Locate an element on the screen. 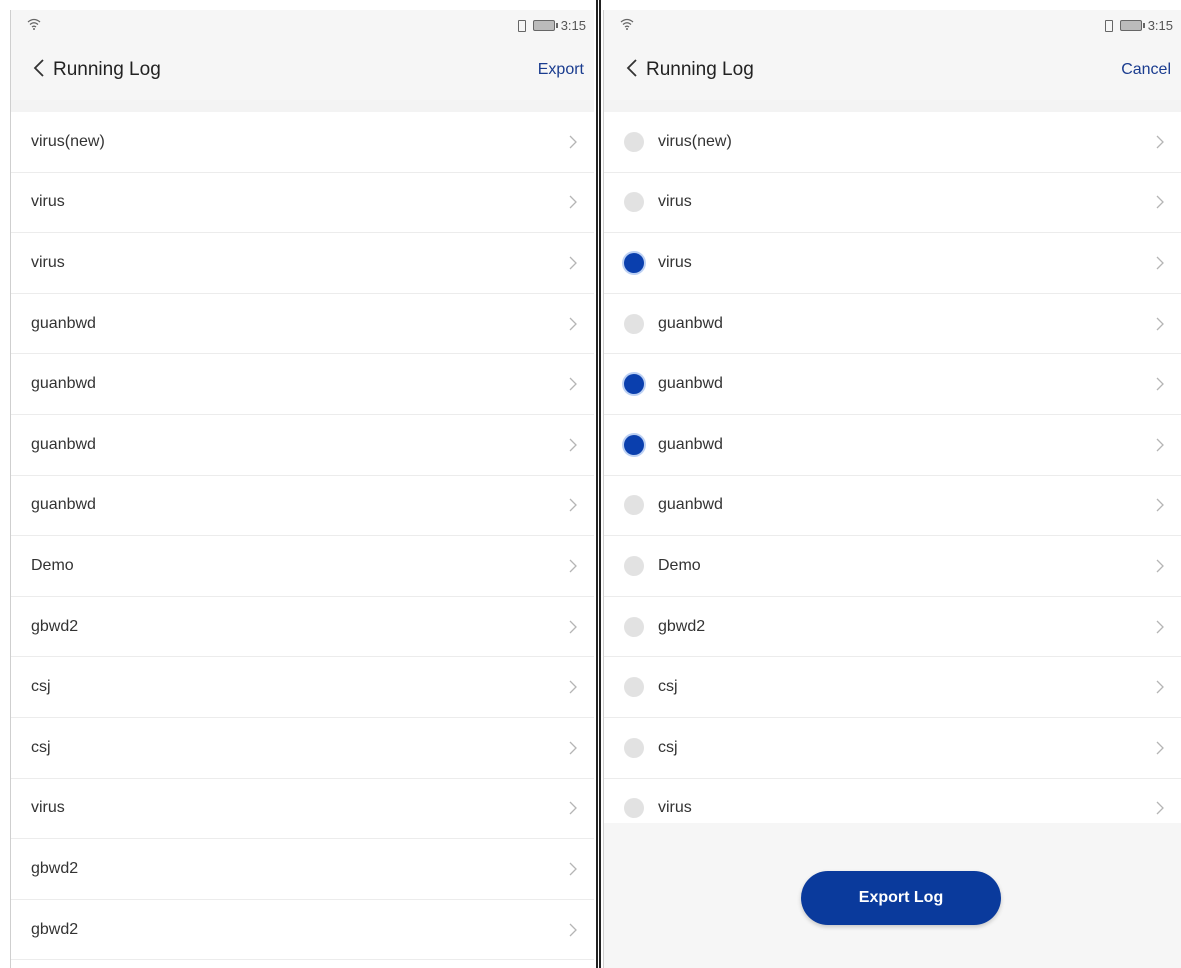 Image resolution: width=1181 pixels, height=968 pixels. log-select-item: virus(new) is located at coordinates (892, 142).